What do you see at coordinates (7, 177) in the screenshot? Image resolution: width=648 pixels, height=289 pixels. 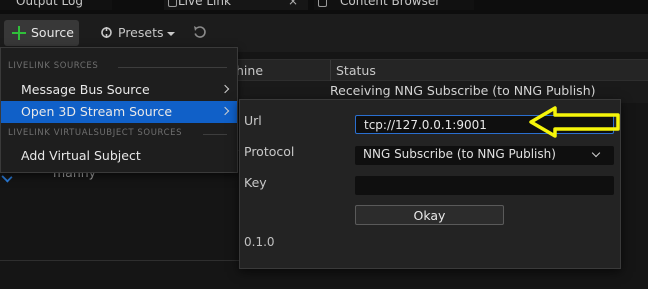 I see `subject-enabled-checkbox` at bounding box center [7, 177].